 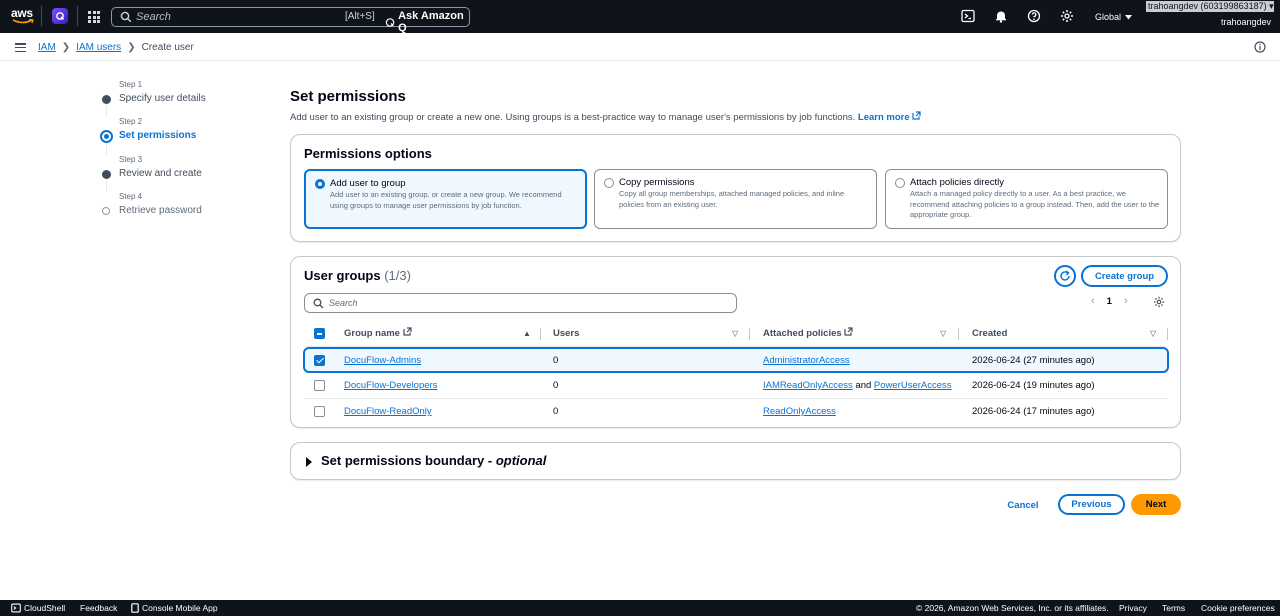 I want to click on refresh-button, so click(x=1065, y=276).